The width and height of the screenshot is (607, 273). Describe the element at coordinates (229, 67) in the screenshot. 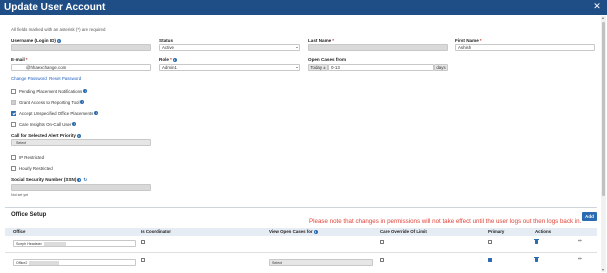

I see `role-select: Admin1` at that location.